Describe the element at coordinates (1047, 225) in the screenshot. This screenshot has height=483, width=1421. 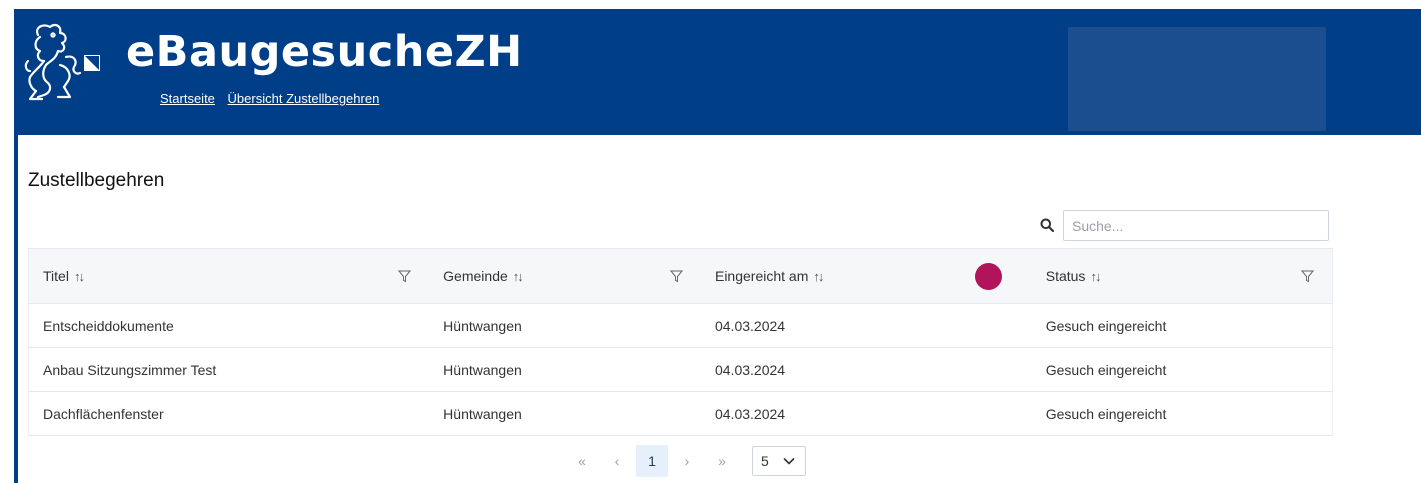
I see `search-icon` at that location.